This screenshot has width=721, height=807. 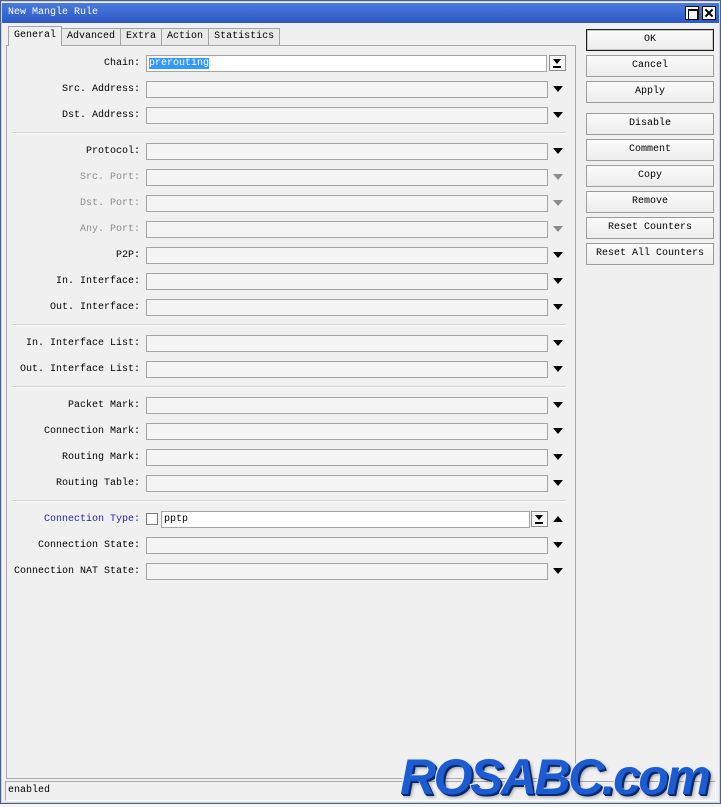 What do you see at coordinates (558, 519) in the screenshot?
I see `connection-type-collapse-arrow-icon` at bounding box center [558, 519].